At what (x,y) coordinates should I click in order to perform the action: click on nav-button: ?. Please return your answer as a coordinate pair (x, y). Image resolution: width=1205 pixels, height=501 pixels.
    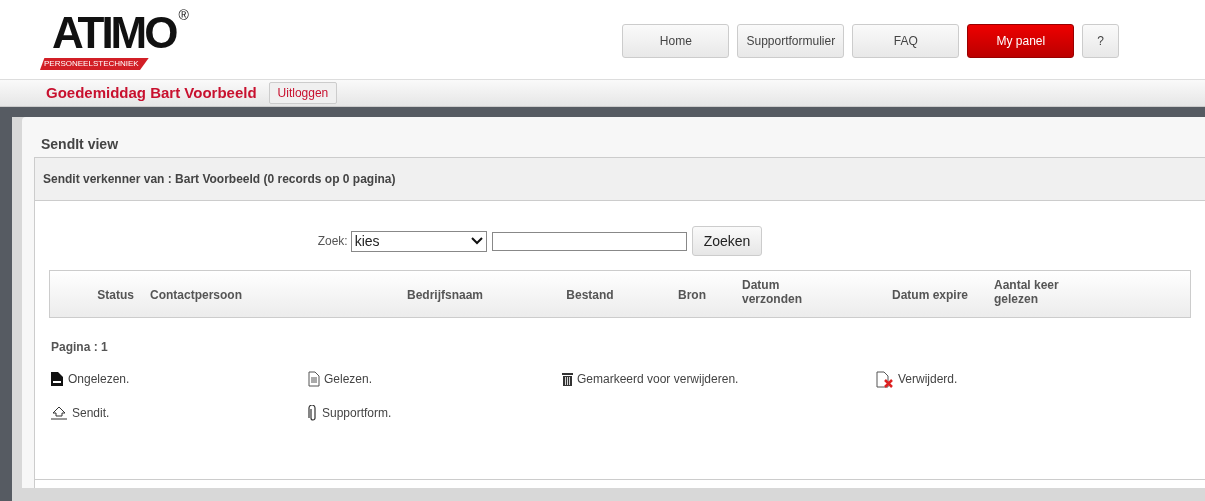
    Looking at the image, I should click on (1100, 41).